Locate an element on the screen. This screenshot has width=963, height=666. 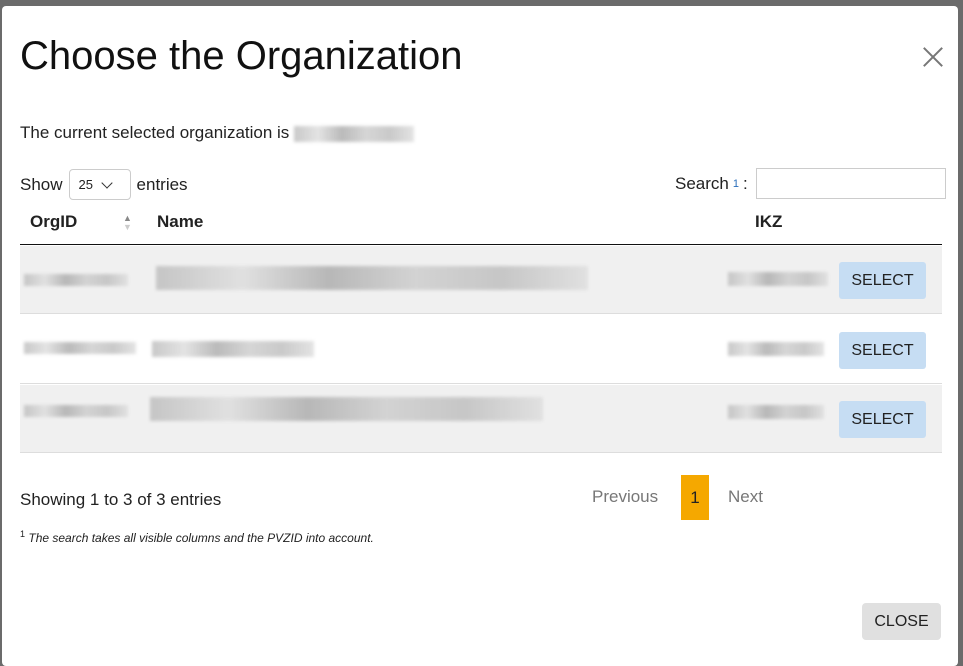
entries-select: 25 is located at coordinates (99, 184).